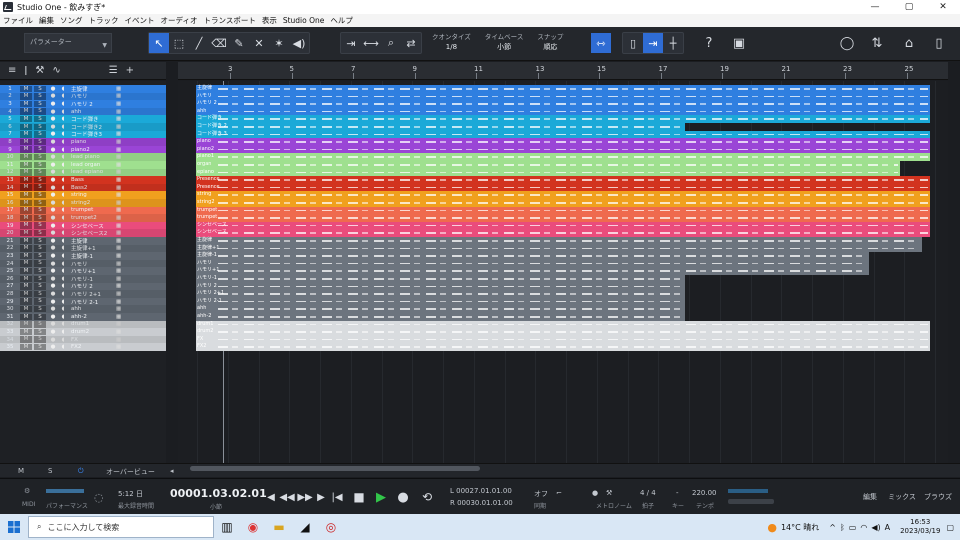 The width and height of the screenshot is (960, 540). I want to click on clip-event: Presence, so click(563, 180).